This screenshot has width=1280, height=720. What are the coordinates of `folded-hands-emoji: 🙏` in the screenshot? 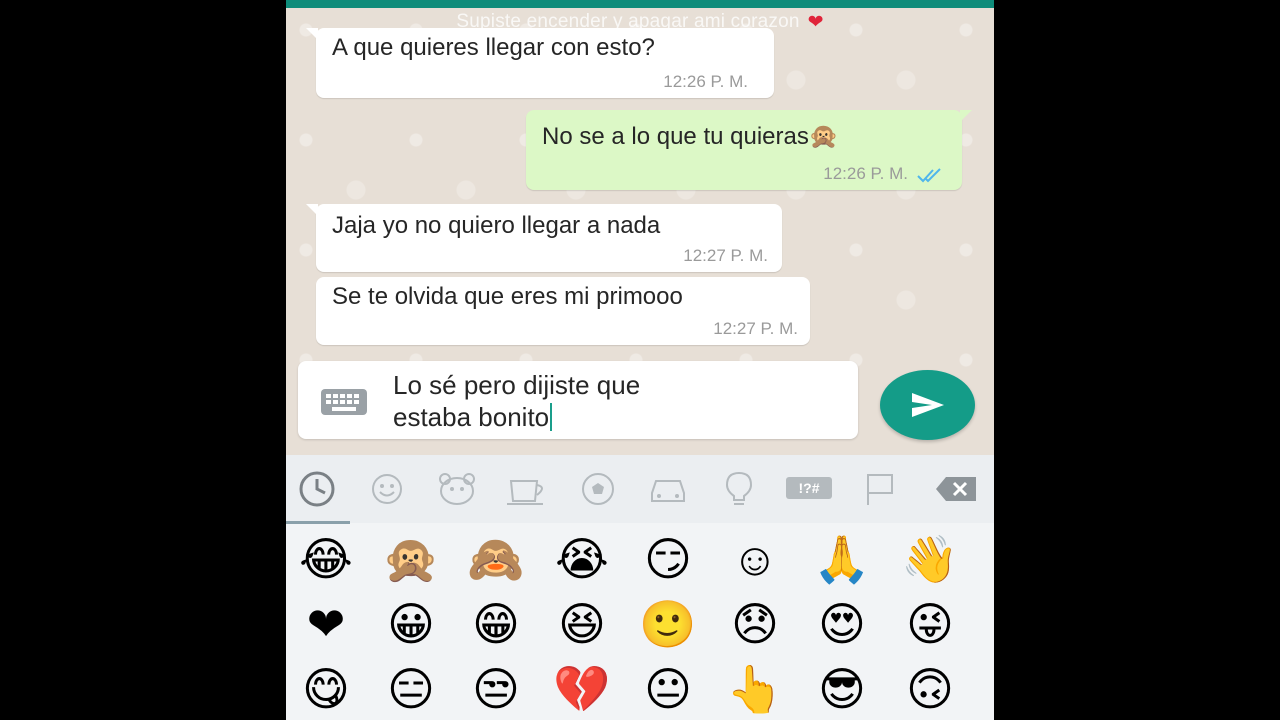 It's located at (842, 559).